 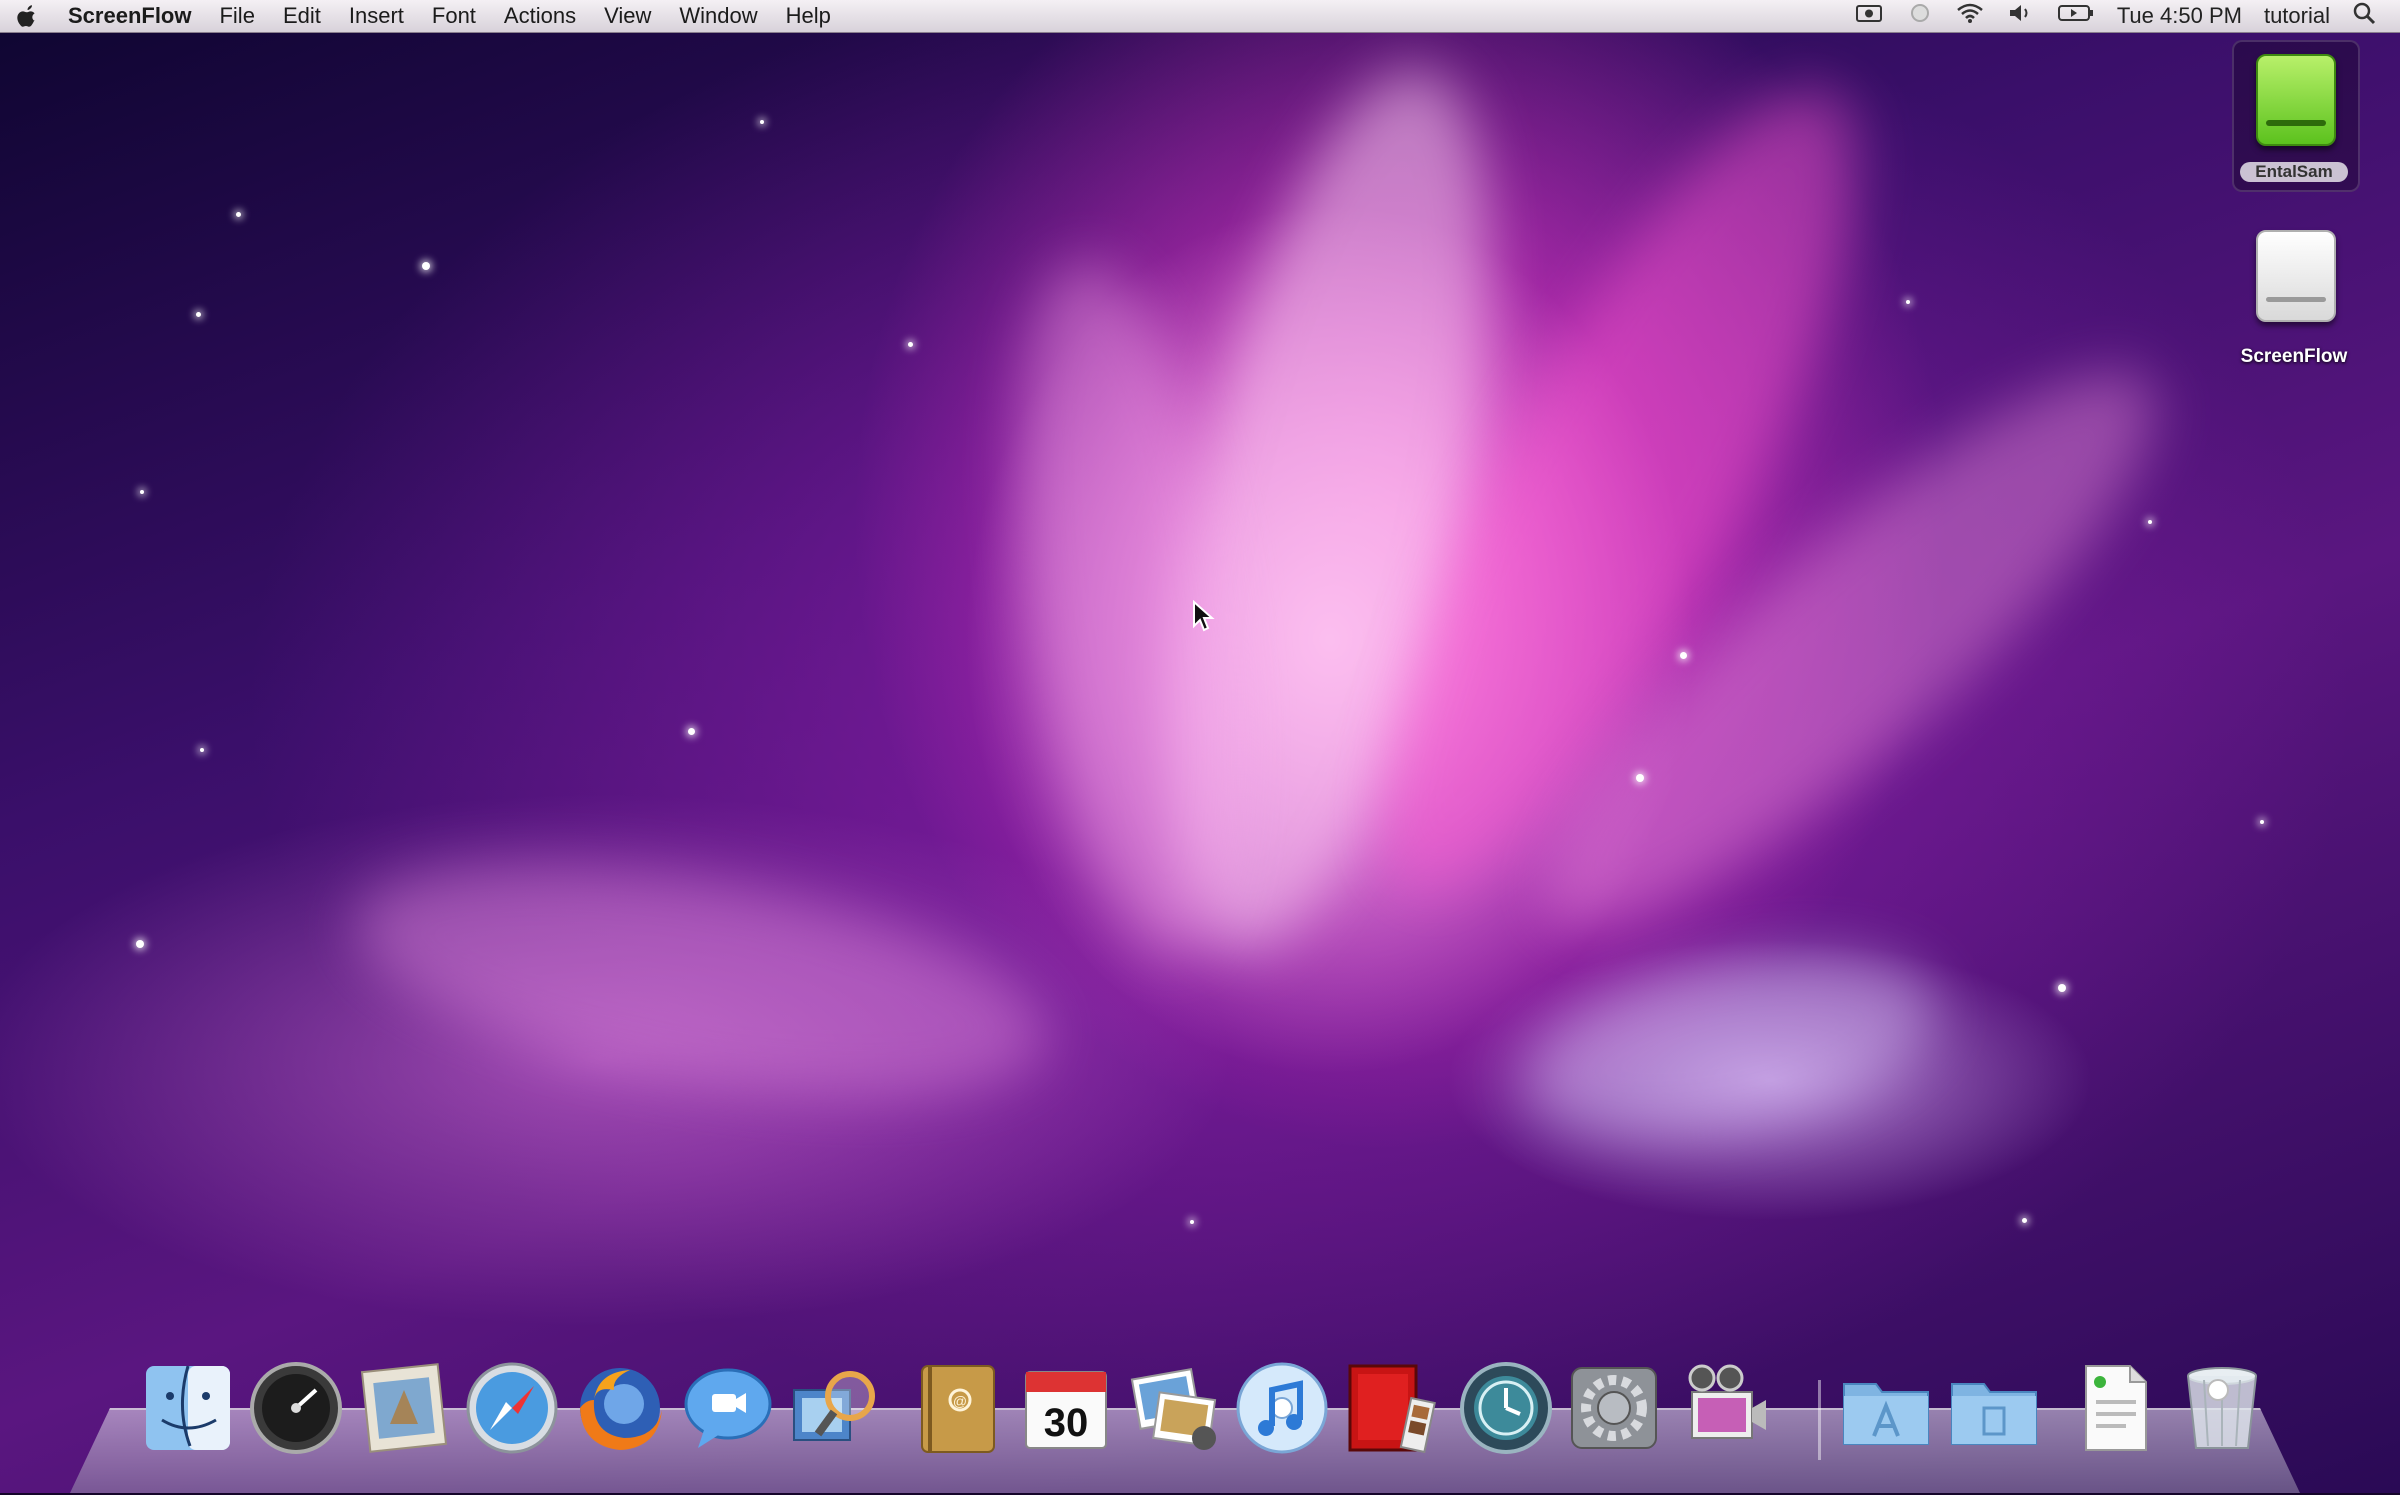 I want to click on dashboard-icon, so click(x=296, y=1408).